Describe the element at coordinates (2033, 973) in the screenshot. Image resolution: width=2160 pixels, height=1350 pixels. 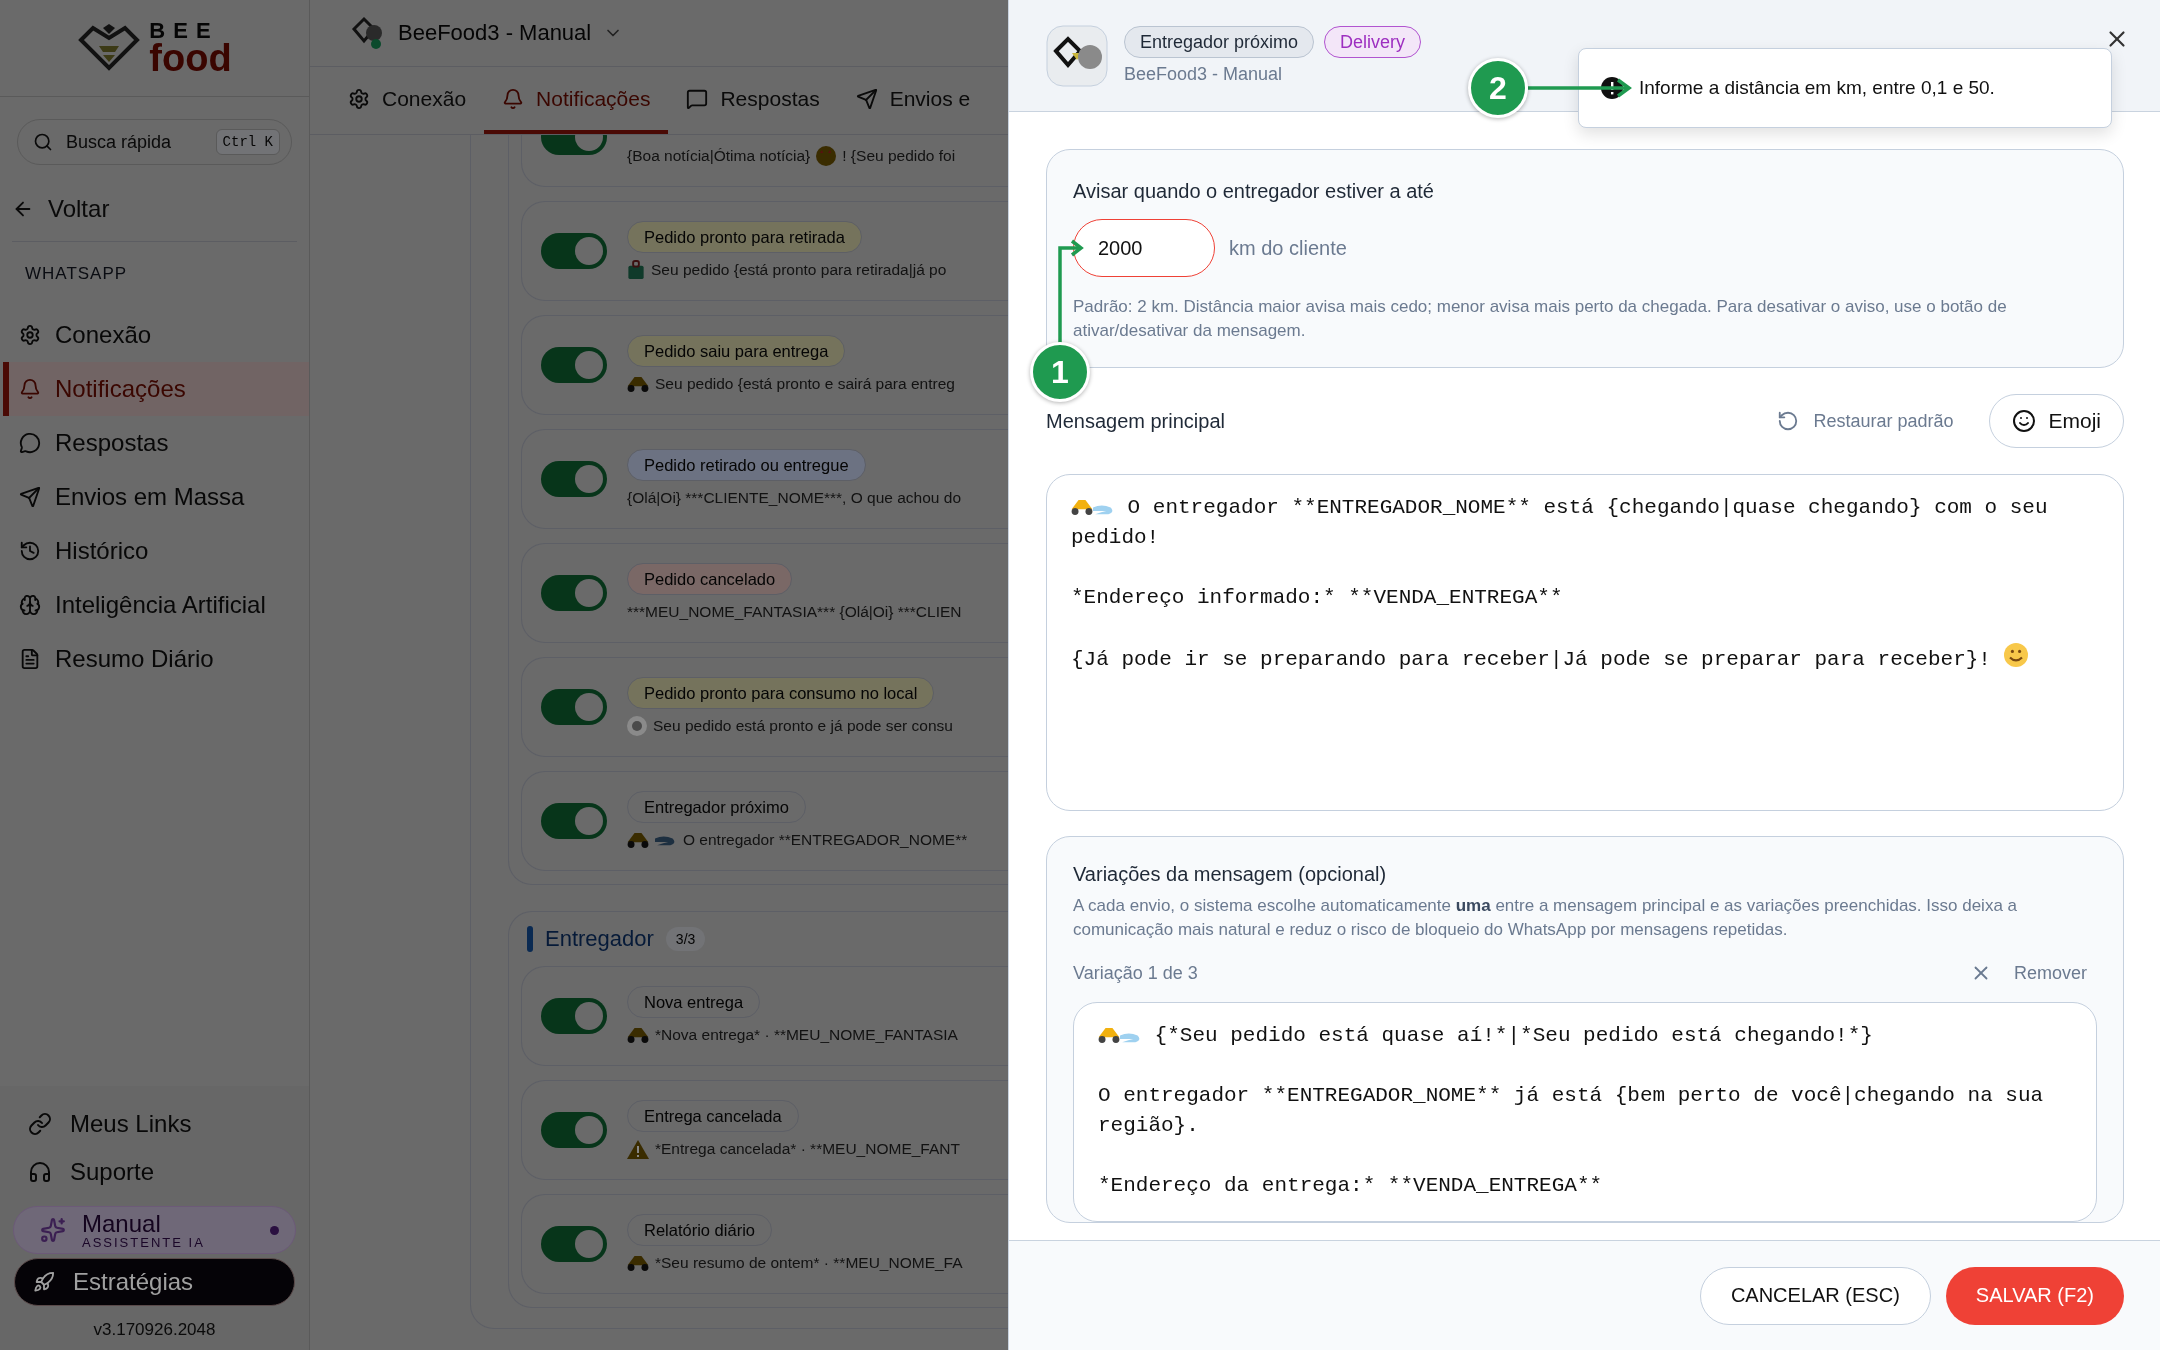
I see `remove-button: Remover` at that location.